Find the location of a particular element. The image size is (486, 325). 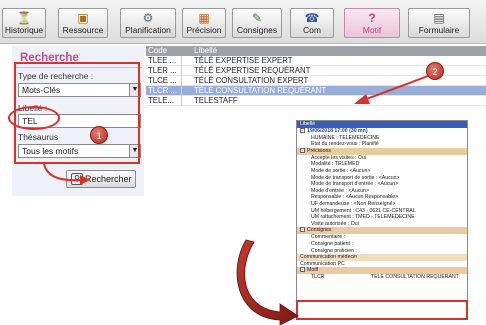

com-button: ☎ Com is located at coordinates (312, 23).